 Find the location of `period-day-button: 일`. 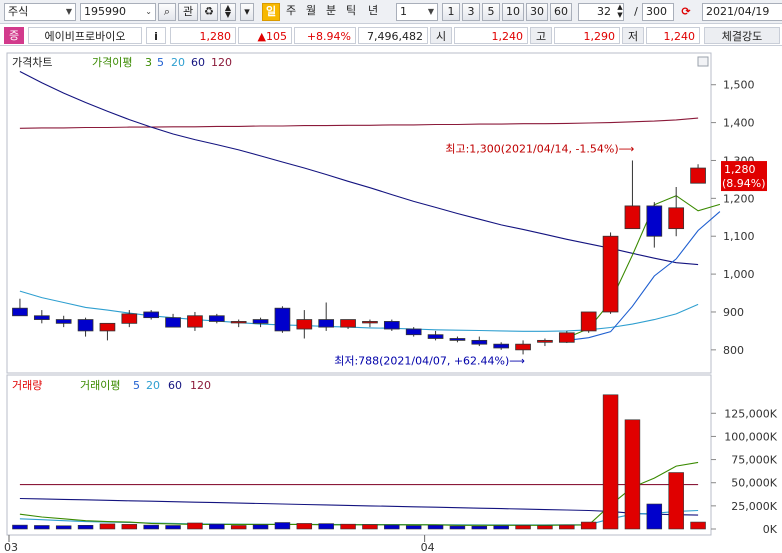

period-day-button: 일 is located at coordinates (271, 12).